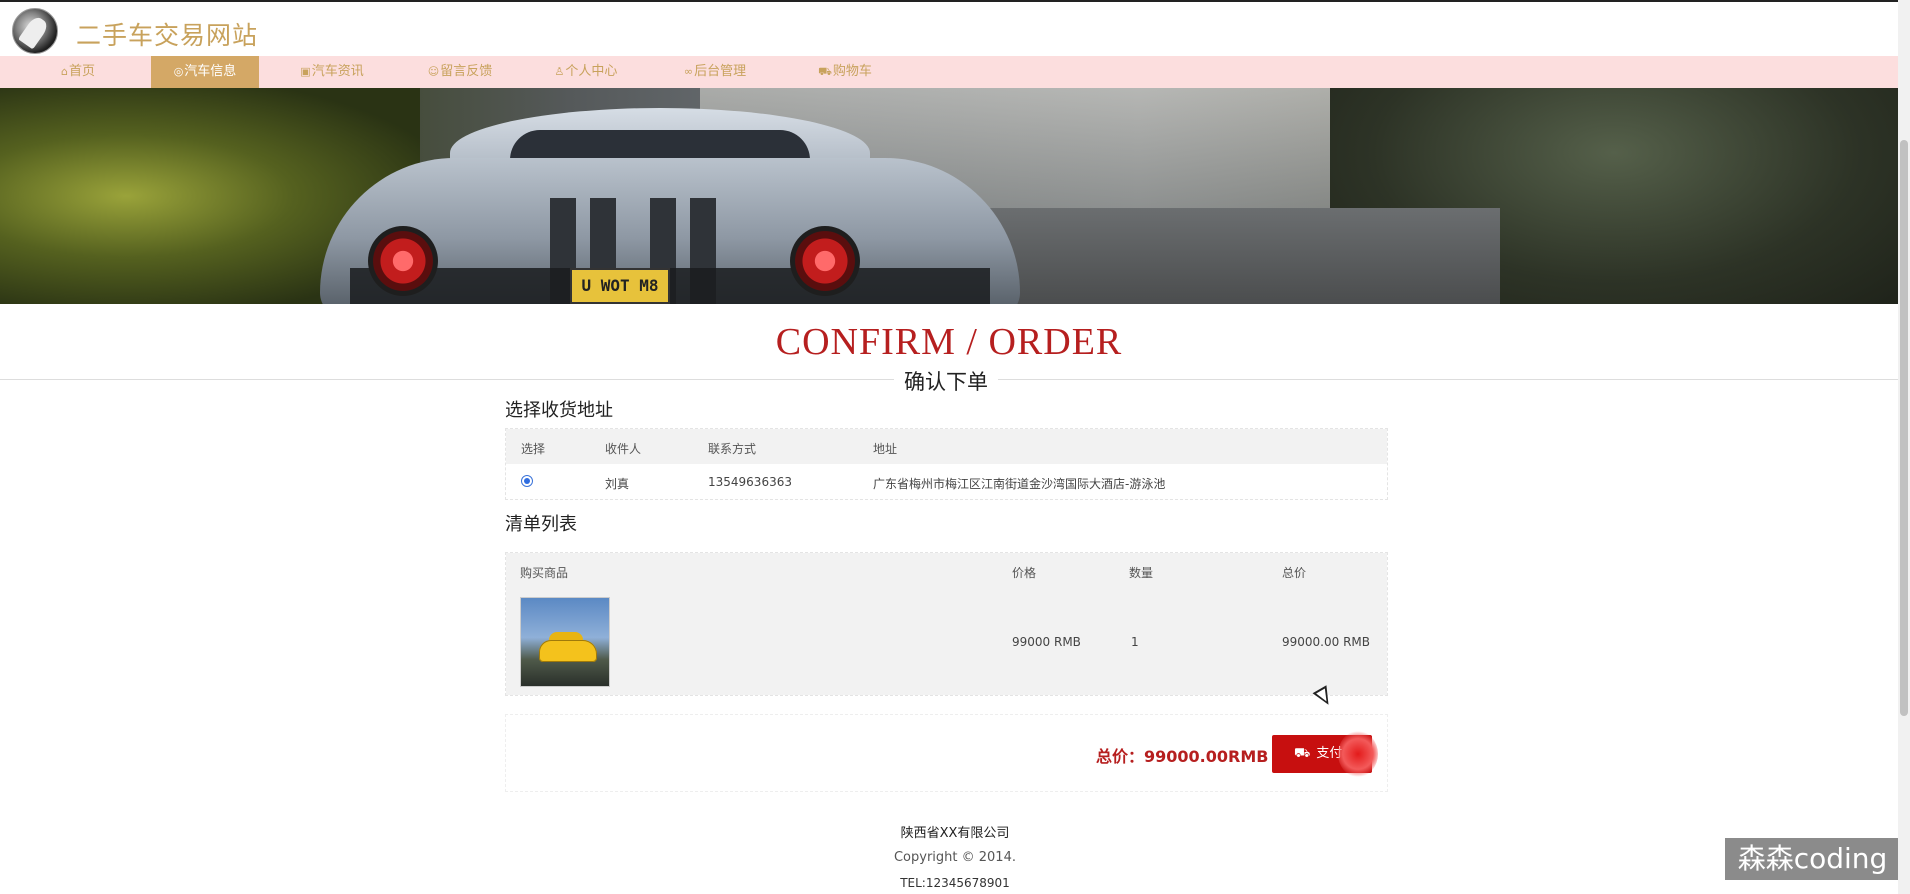  What do you see at coordinates (946, 642) in the screenshot?
I see `table-row: 99000 RMB 1 99000.00 RMB` at bounding box center [946, 642].